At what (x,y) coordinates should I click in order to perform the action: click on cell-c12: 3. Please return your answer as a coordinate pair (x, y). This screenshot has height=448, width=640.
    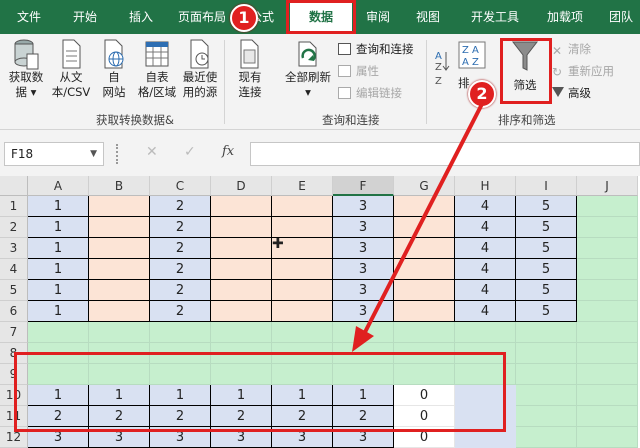
    Looking at the image, I should click on (180, 437).